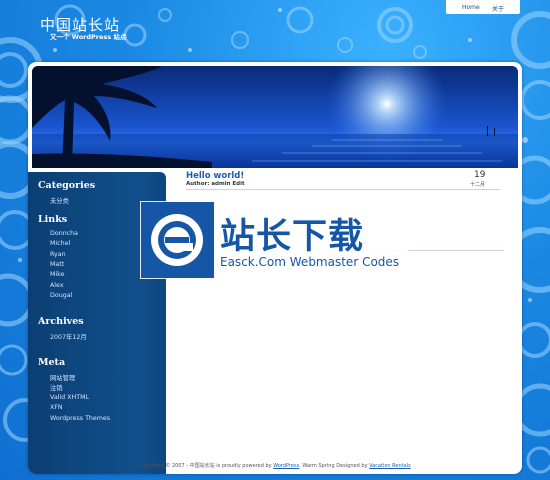 The image size is (550, 480). Describe the element at coordinates (333, 466) in the screenshot. I see `footer-theme-text: . Warm Spring Designed by` at that location.